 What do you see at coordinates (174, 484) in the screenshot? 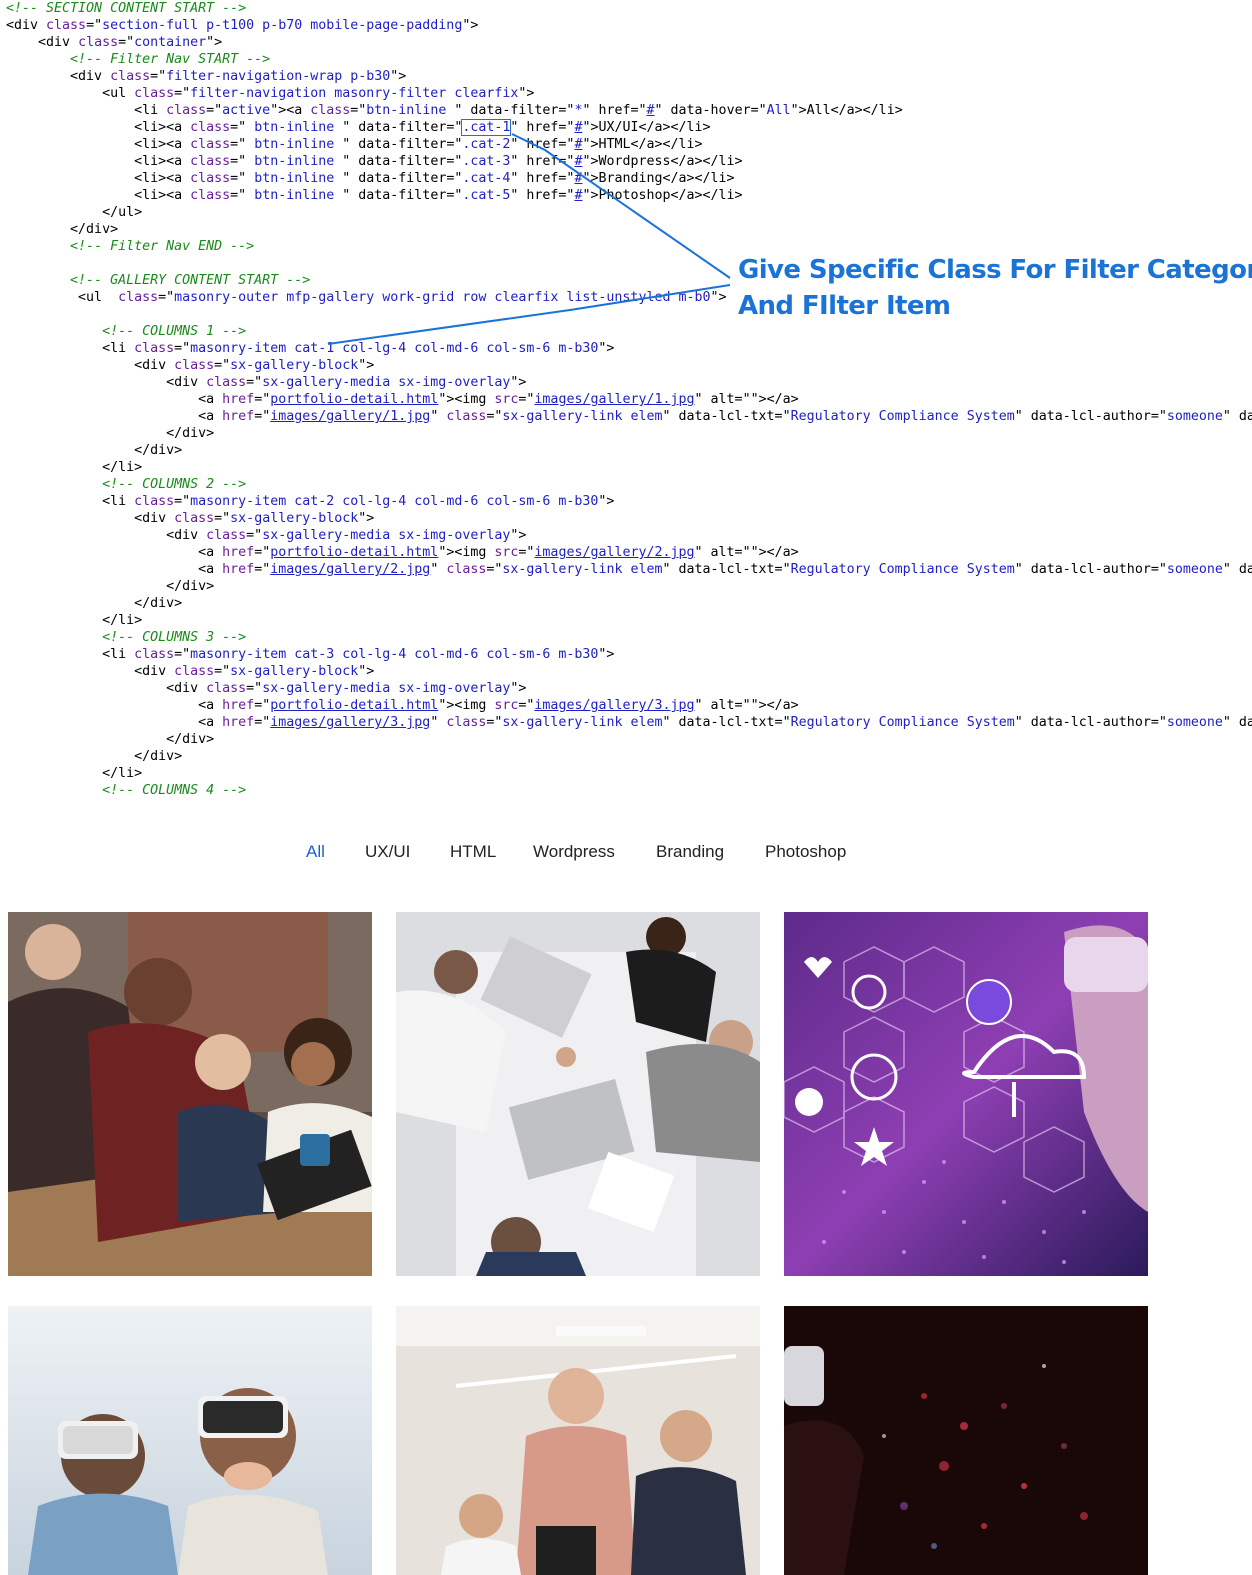
I see `code-token: <!-- COLUMNS 2 -->` at bounding box center [174, 484].